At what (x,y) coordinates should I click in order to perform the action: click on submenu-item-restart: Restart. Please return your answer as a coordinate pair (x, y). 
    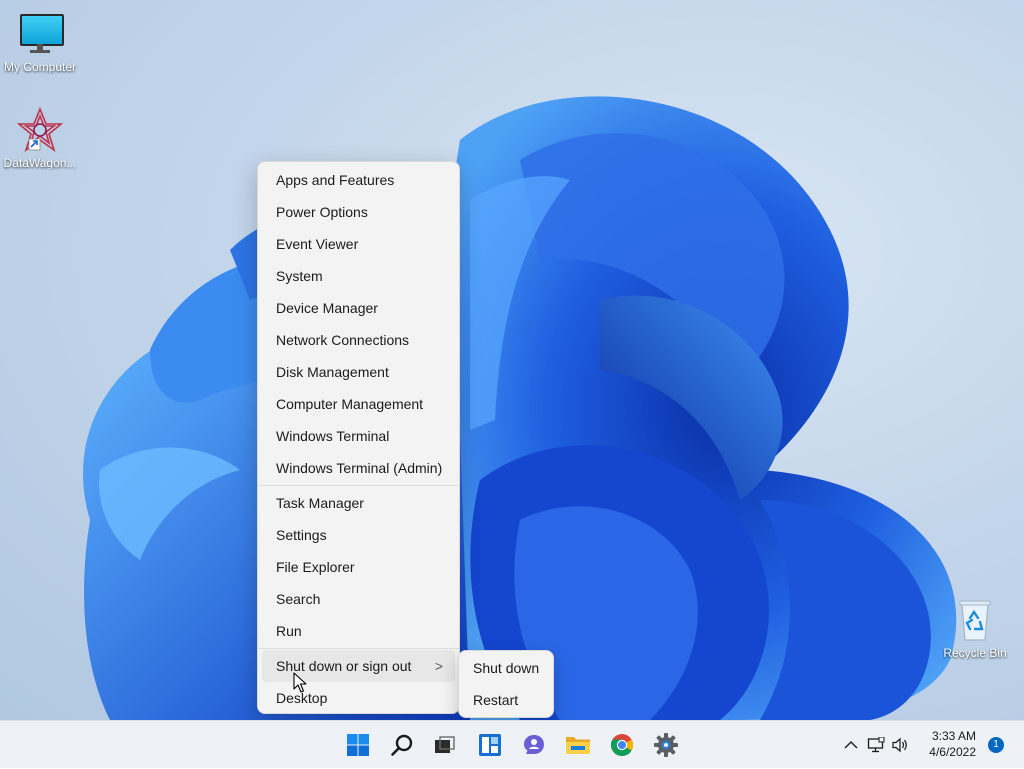
    Looking at the image, I should click on (506, 700).